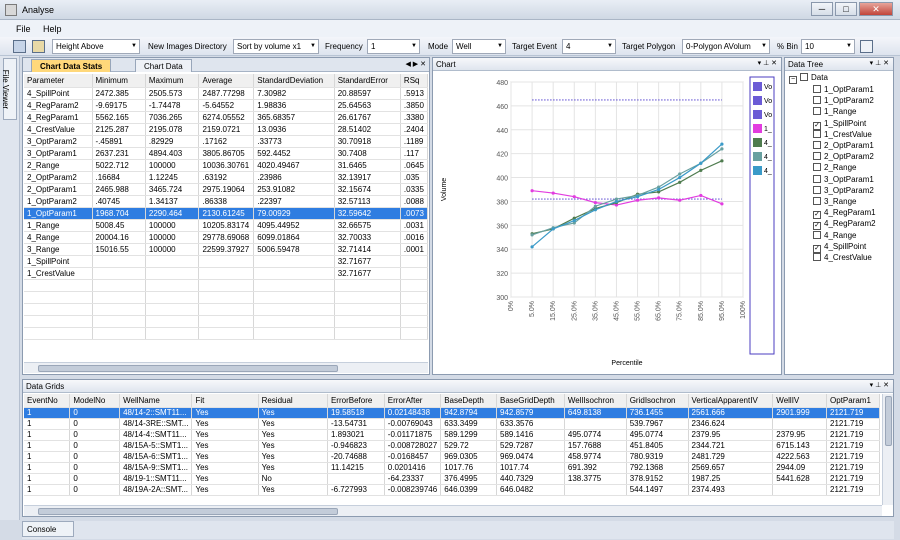 The image size is (900, 540). I want to click on grids-col-header: ErrorBefore, so click(356, 401).